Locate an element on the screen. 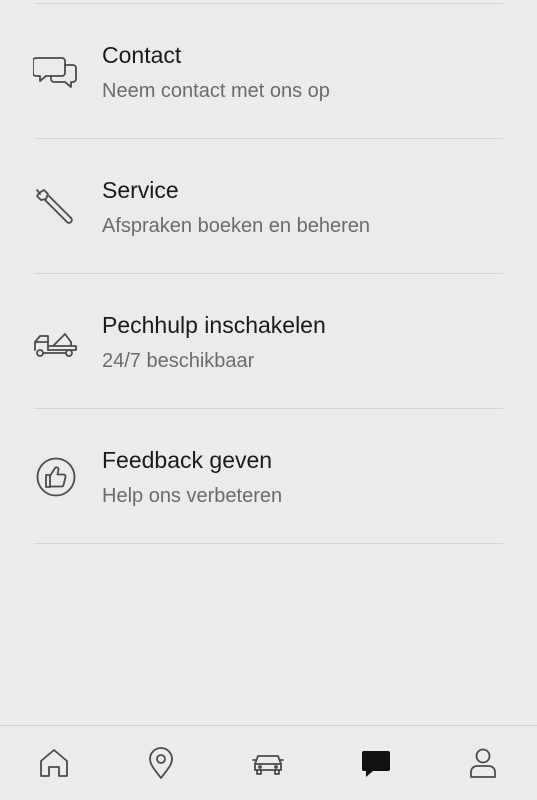  menu-item-title: Feedback geven is located at coordinates (187, 460).